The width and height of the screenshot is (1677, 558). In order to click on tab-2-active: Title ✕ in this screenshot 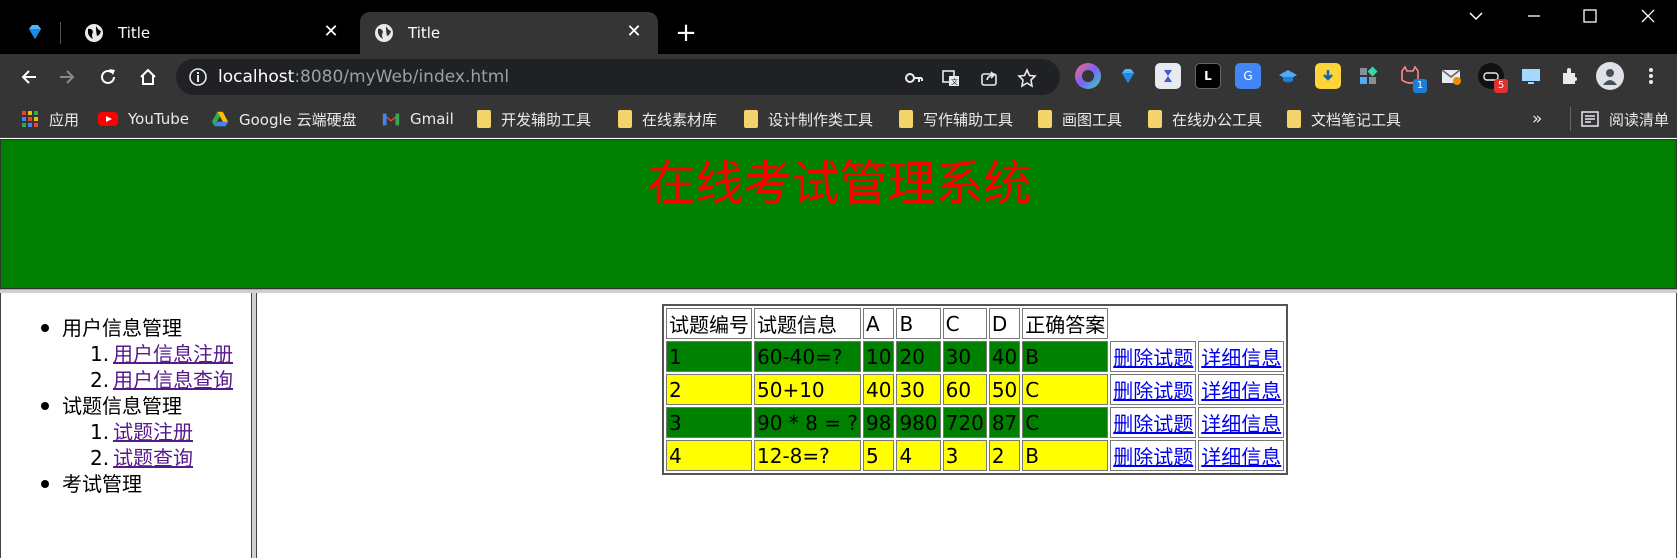, I will do `click(509, 33)`.